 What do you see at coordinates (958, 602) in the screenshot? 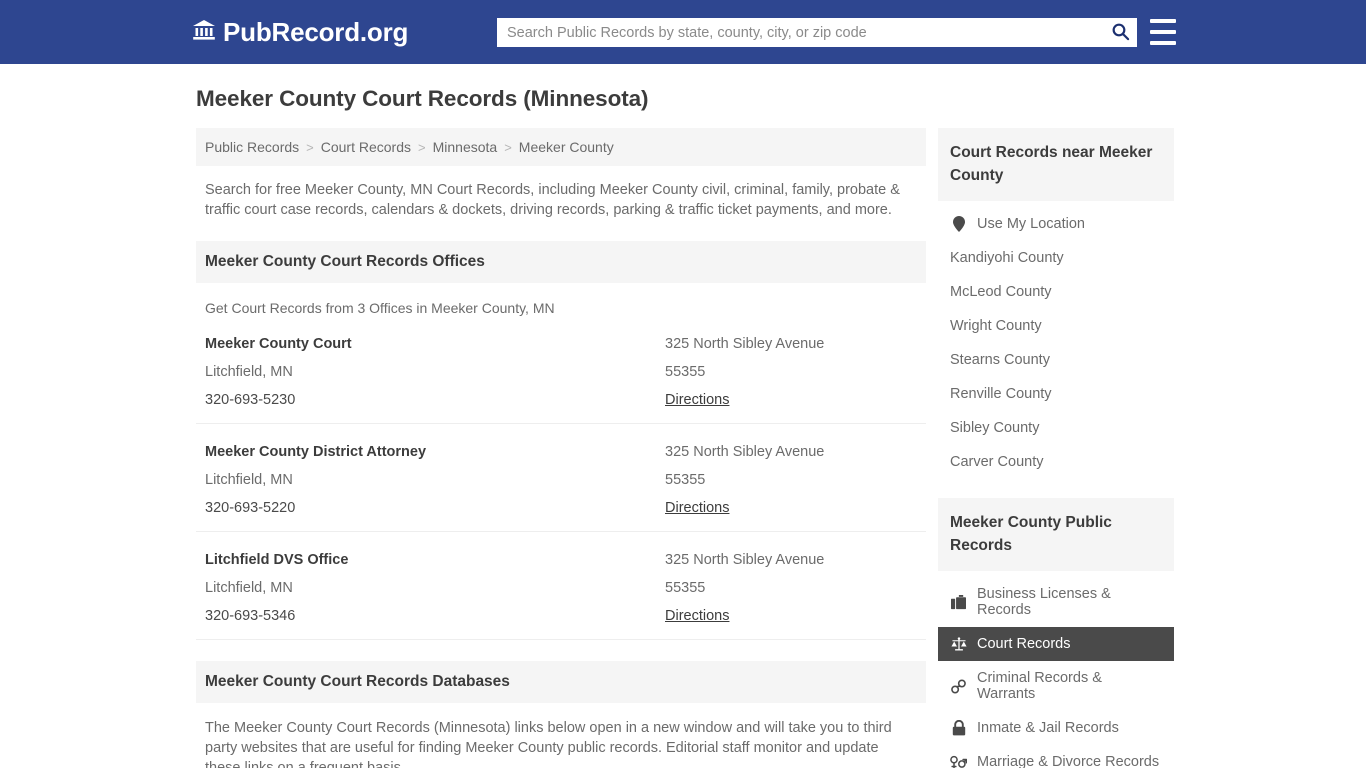
I see `briefcase-icon` at bounding box center [958, 602].